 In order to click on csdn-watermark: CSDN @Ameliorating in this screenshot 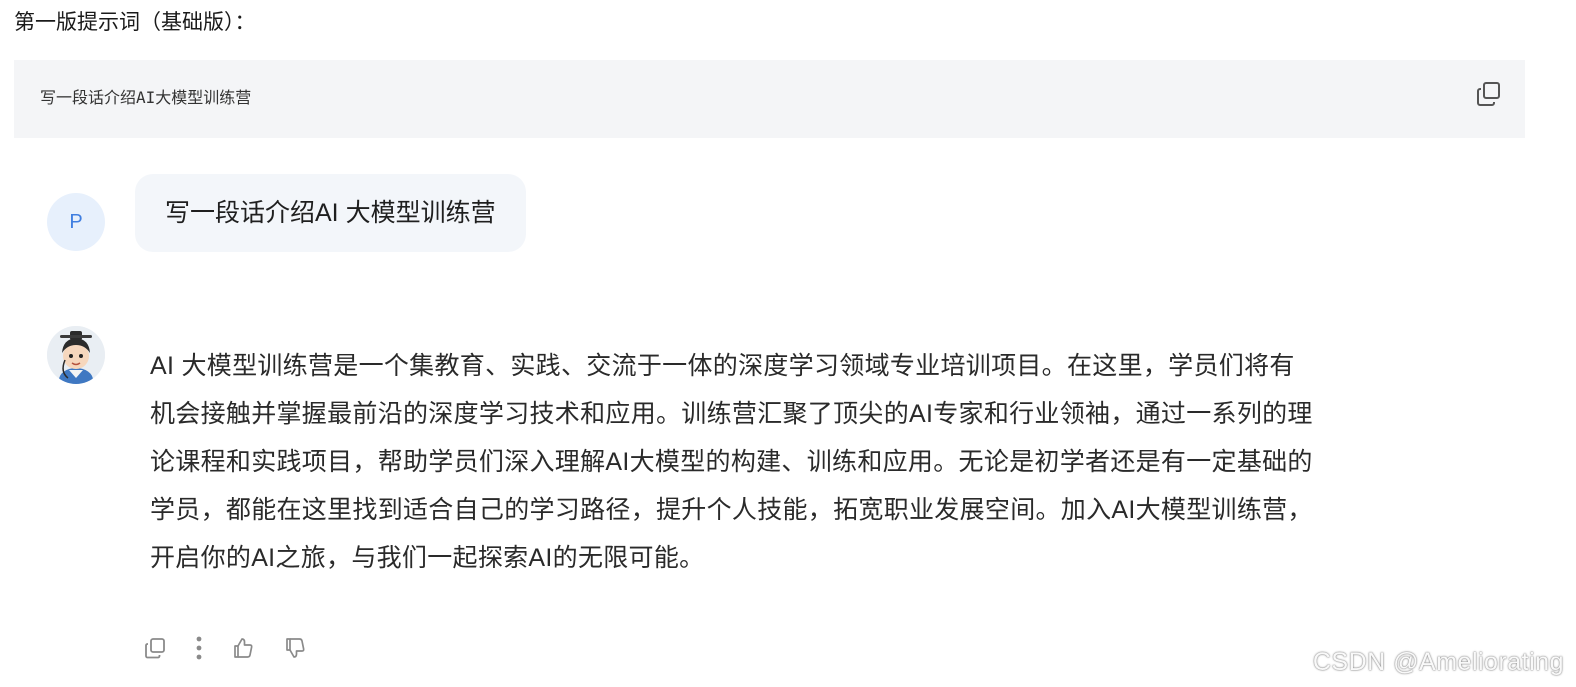, I will do `click(1438, 662)`.